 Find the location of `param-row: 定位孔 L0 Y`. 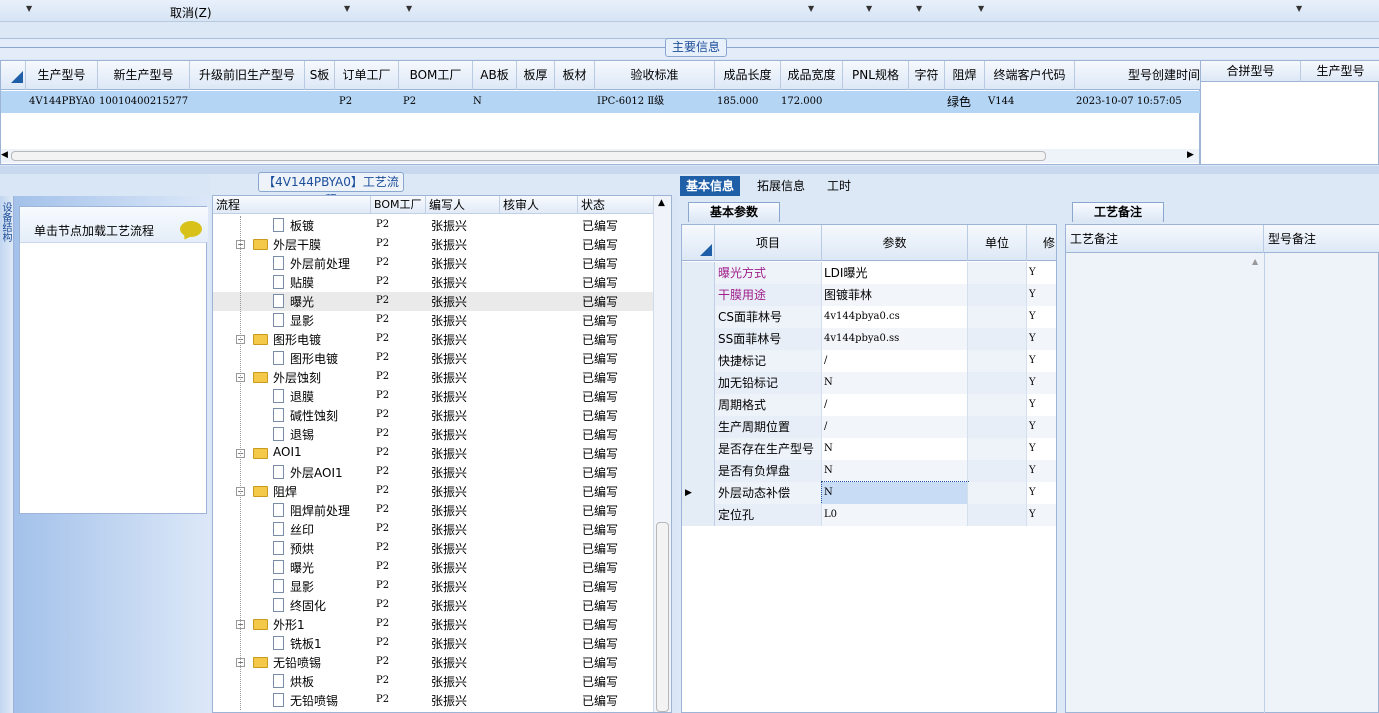

param-row: 定位孔 L0 Y is located at coordinates (869, 515).